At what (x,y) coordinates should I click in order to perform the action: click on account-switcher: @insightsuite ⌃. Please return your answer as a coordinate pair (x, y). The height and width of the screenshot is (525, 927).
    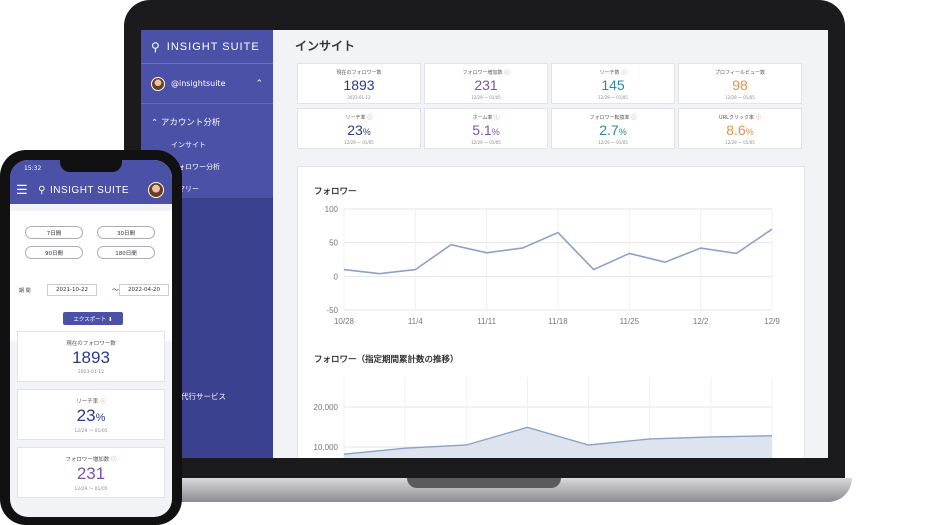
    Looking at the image, I should click on (207, 84).